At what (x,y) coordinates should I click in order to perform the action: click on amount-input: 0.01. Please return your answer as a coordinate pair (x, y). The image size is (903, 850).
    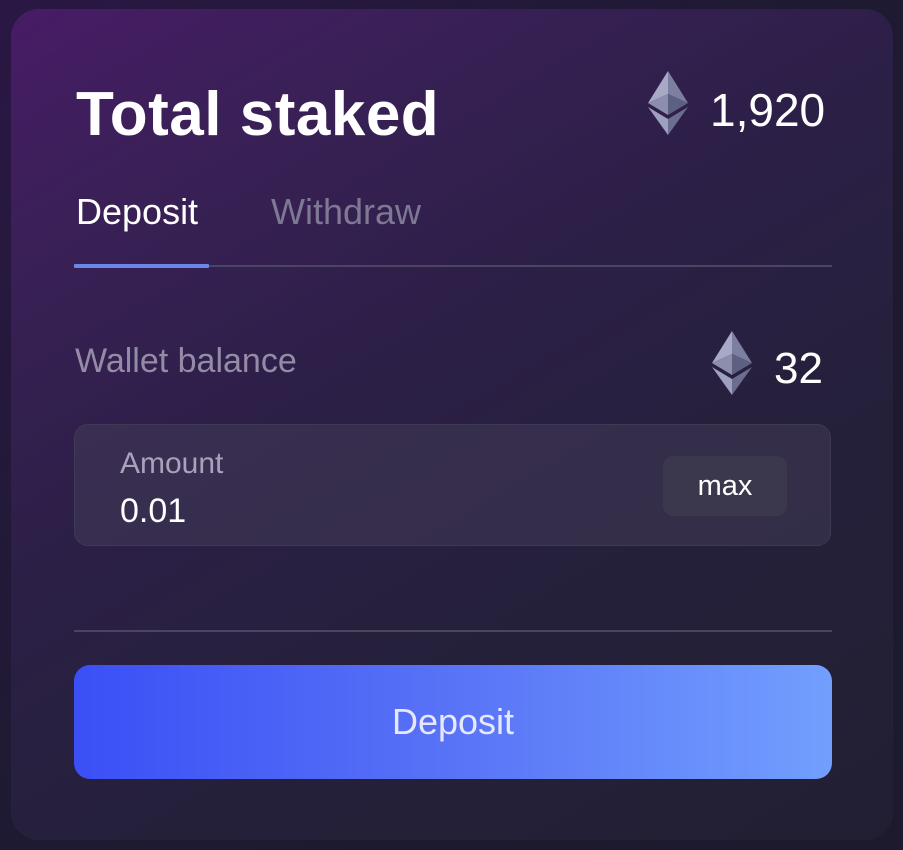
    Looking at the image, I should click on (153, 511).